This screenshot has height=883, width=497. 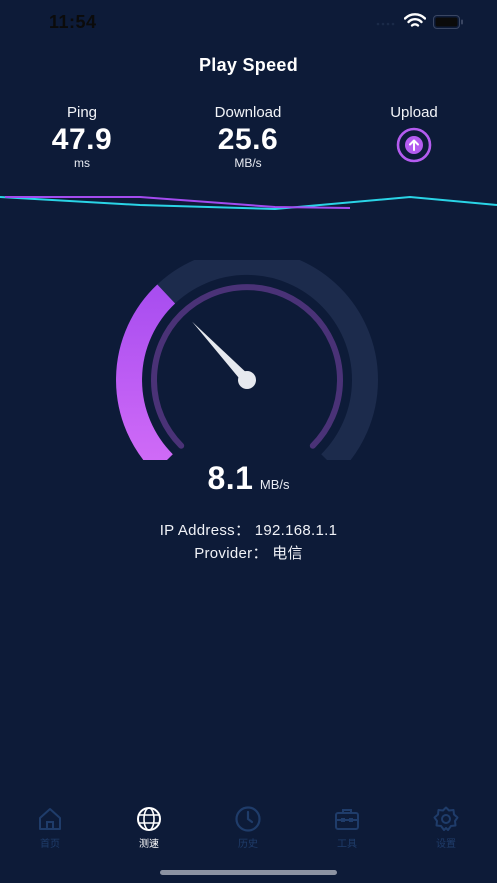 I want to click on speed-gauge, so click(x=247, y=360).